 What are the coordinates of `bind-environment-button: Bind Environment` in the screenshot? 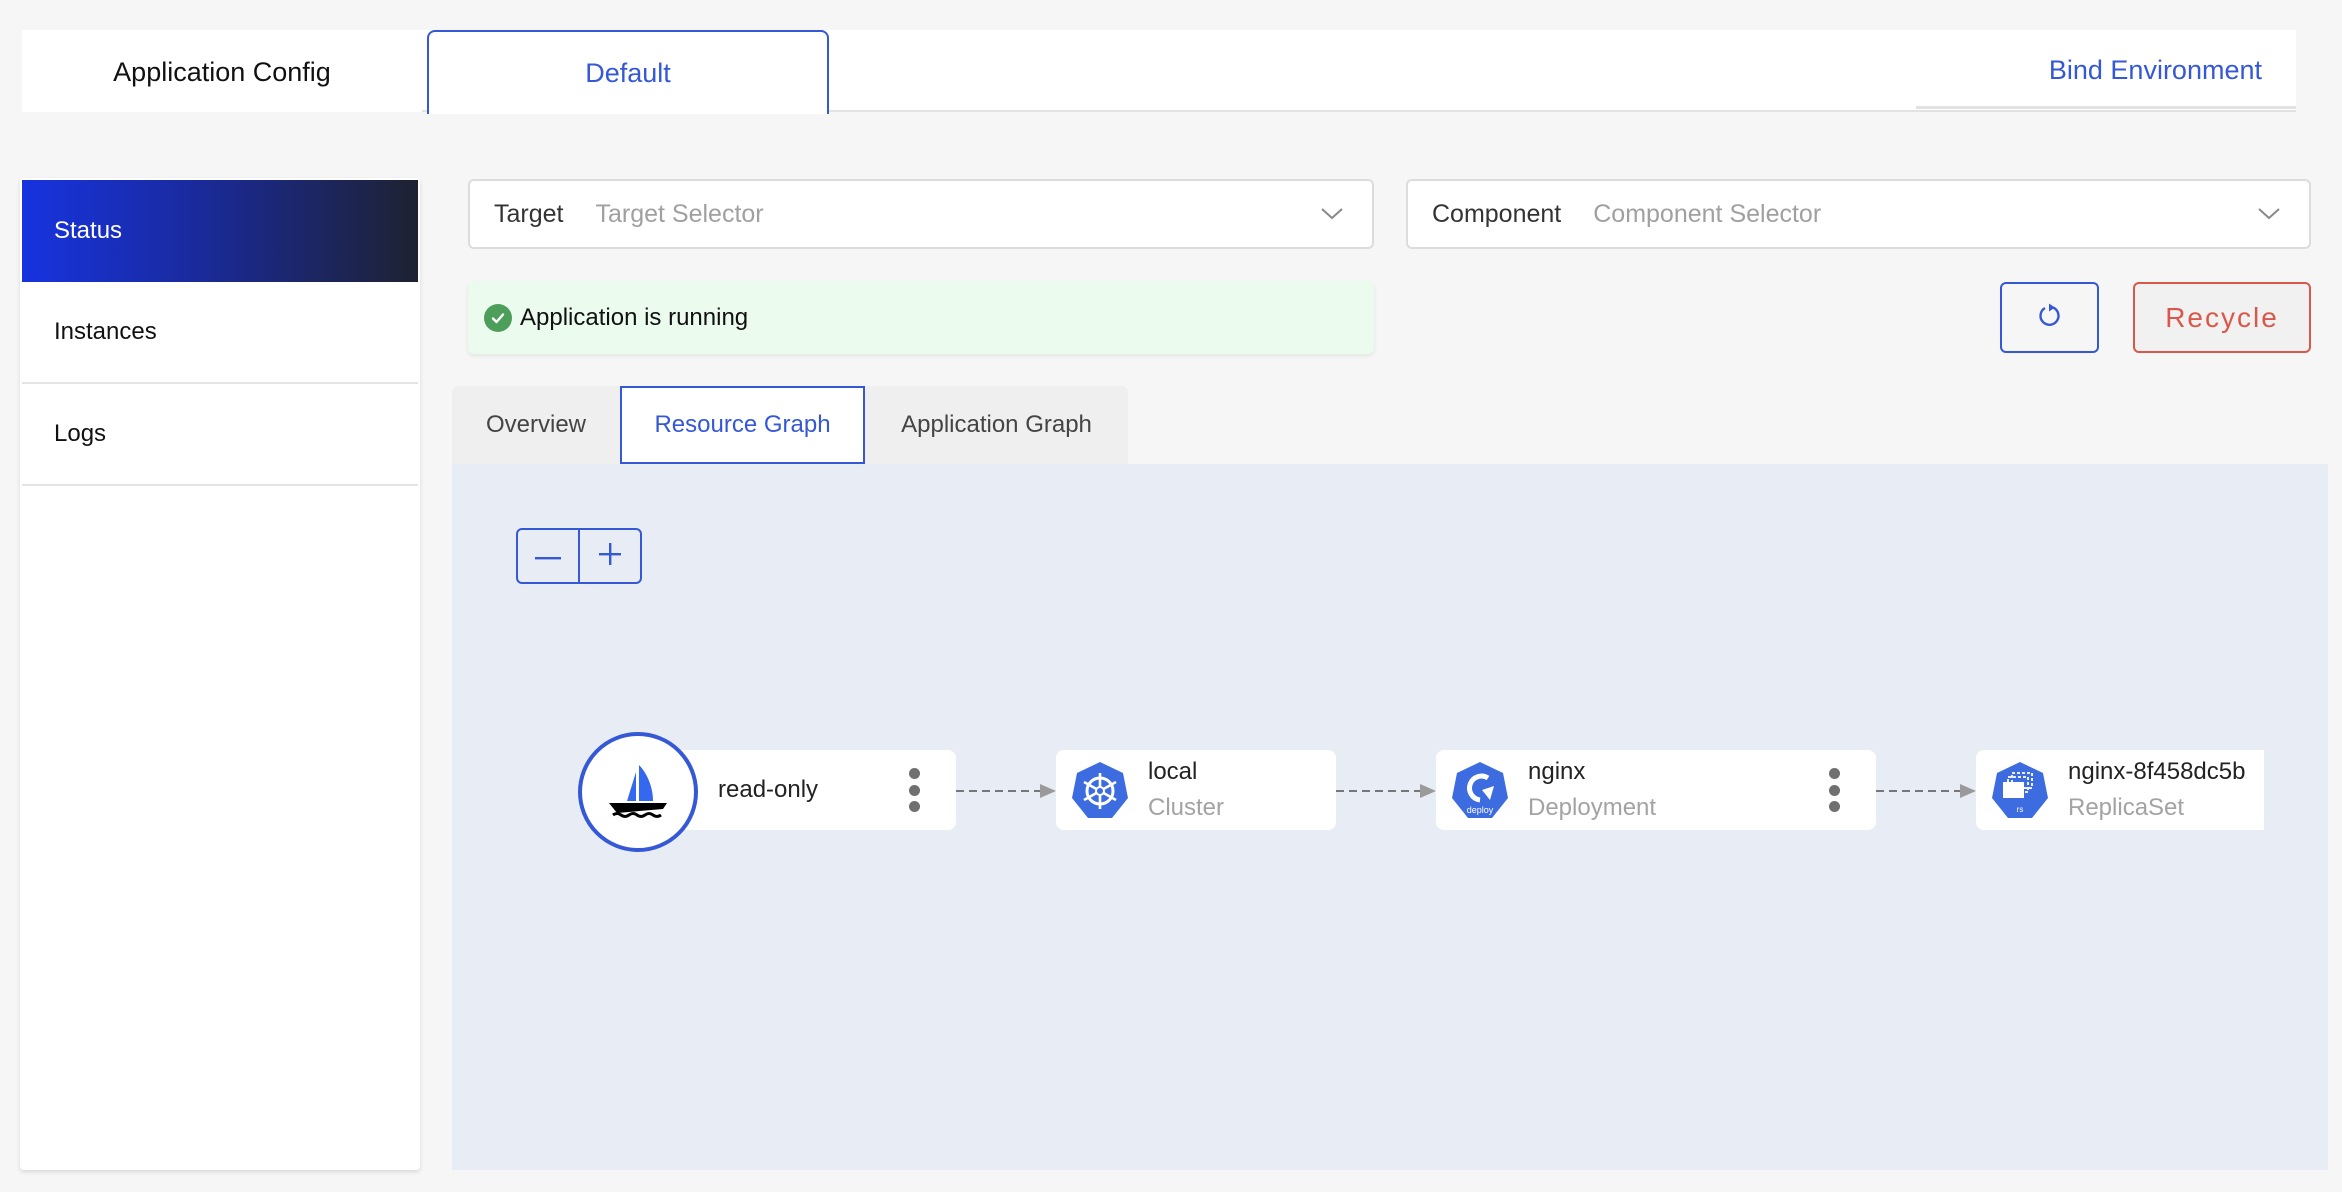 It's located at (2106, 70).